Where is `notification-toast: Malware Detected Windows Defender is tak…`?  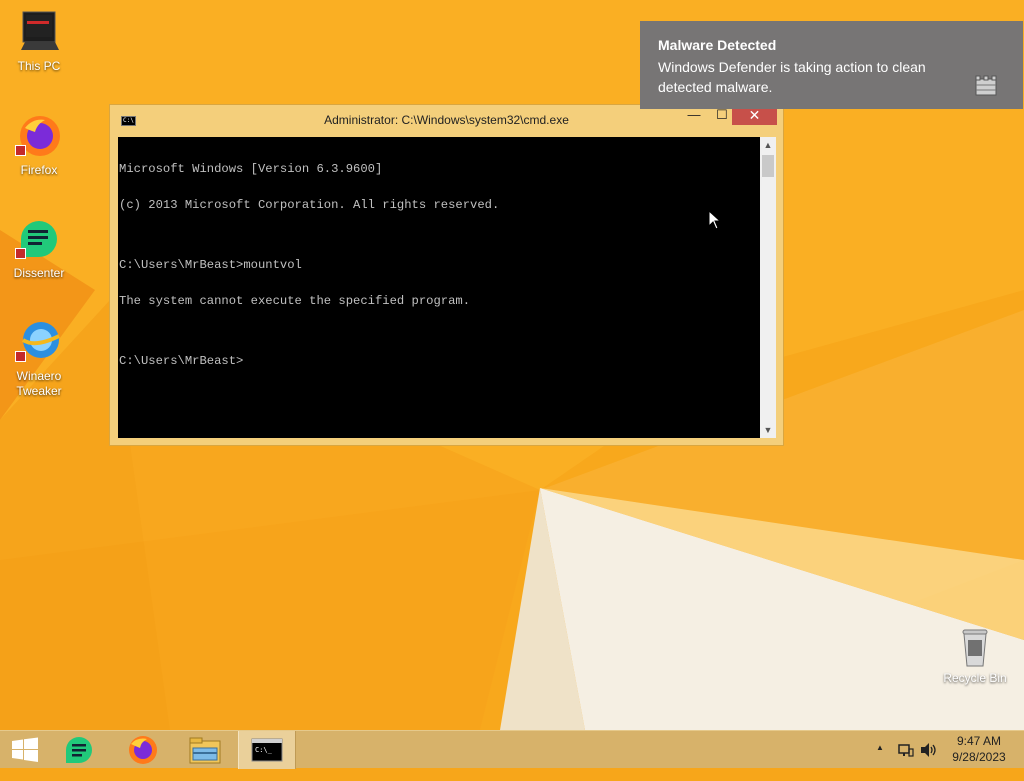
notification-toast: Malware Detected Windows Defender is tak… is located at coordinates (831, 65).